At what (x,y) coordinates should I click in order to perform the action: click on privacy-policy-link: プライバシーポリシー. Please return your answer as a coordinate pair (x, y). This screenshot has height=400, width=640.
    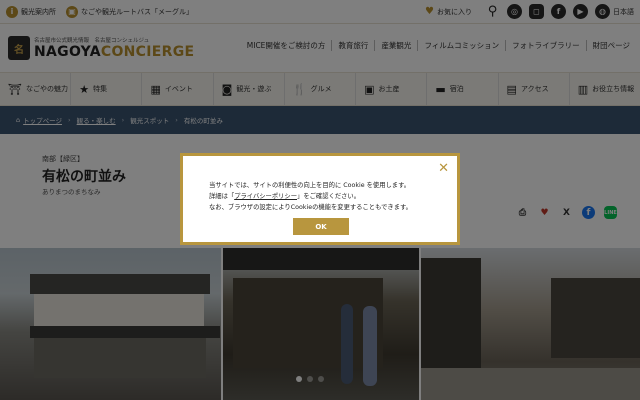
    Looking at the image, I should click on (265, 196).